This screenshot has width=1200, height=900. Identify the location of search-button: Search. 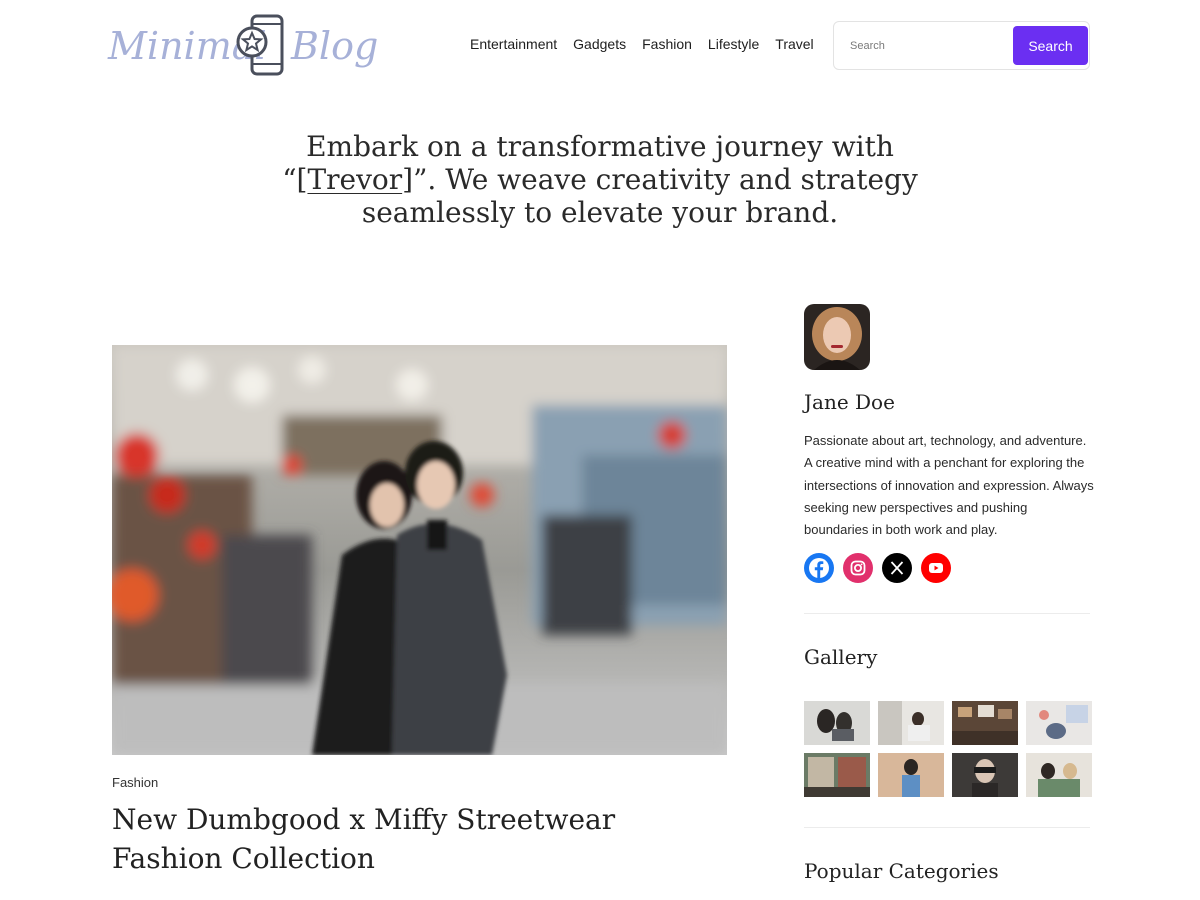
(1050, 45).